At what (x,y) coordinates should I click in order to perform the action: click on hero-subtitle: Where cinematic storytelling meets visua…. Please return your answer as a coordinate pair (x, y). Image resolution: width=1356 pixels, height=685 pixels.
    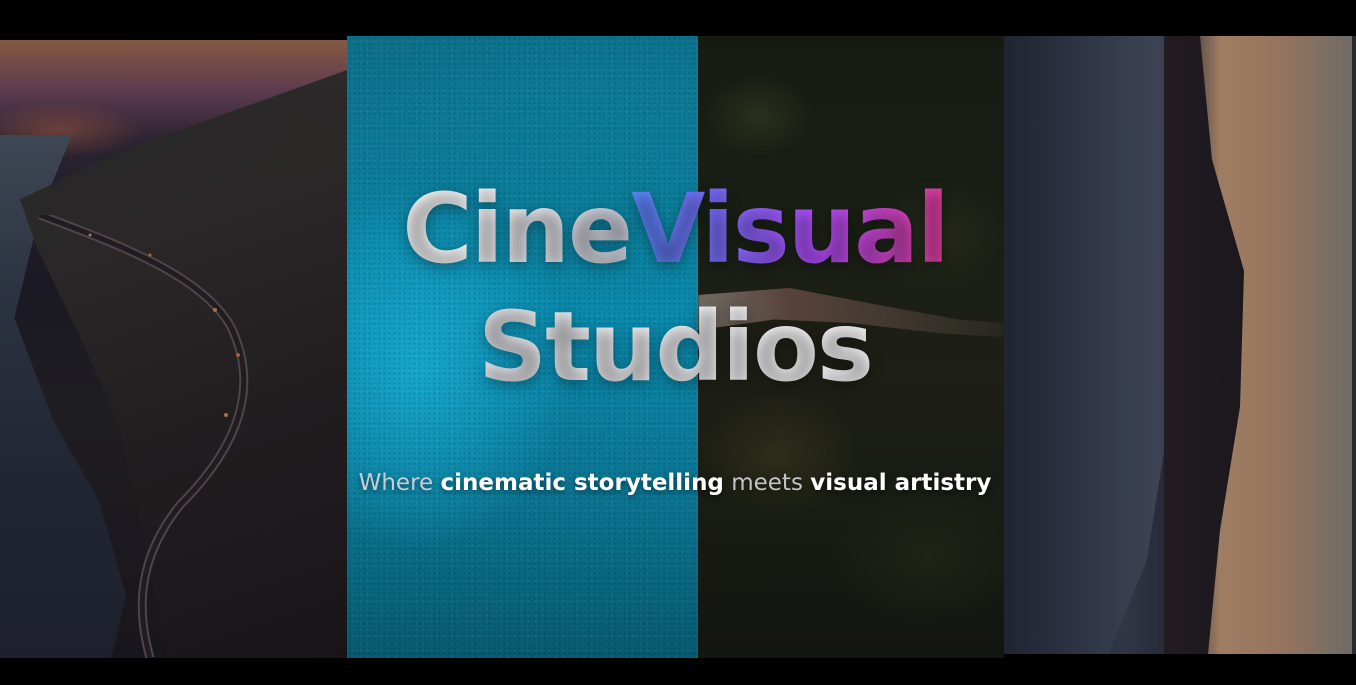
    Looking at the image, I should click on (675, 483).